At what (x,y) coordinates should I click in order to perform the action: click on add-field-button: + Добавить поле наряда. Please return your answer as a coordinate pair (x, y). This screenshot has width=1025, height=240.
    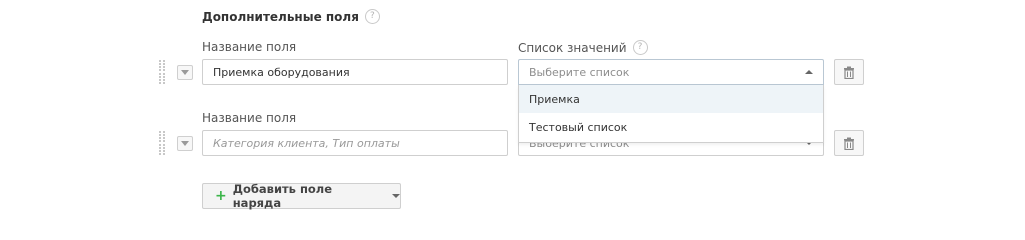
    Looking at the image, I should click on (301, 196).